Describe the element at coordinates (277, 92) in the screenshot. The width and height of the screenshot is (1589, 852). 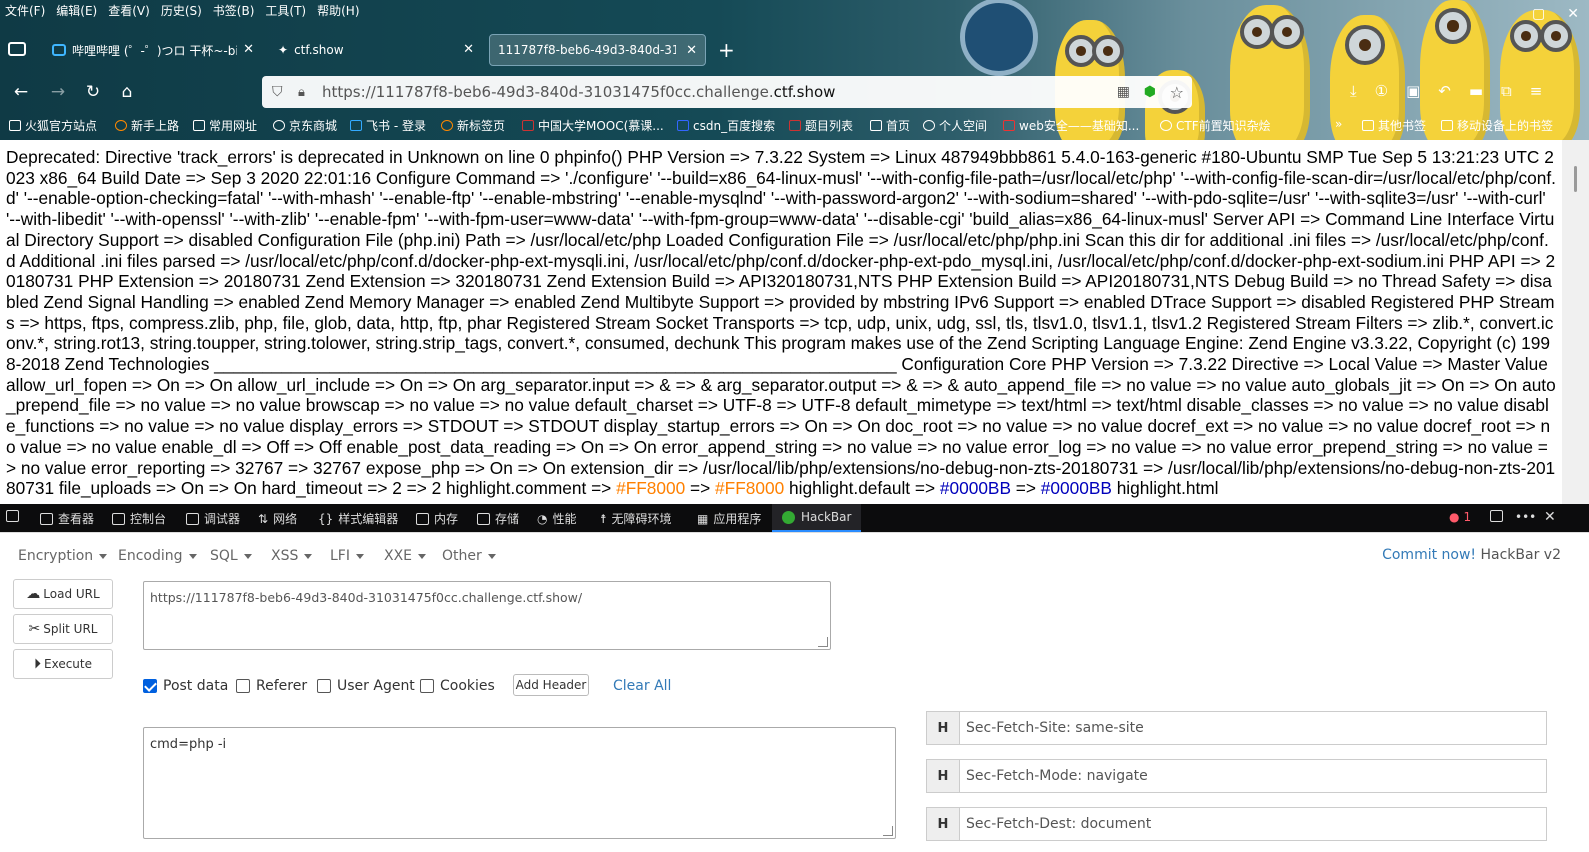
I see `tracking-shield-icon: ⛉` at that location.